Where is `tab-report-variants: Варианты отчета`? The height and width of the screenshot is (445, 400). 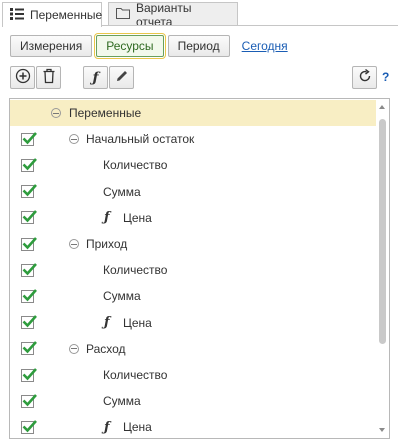 tab-report-variants: Варианты отчета is located at coordinates (173, 14).